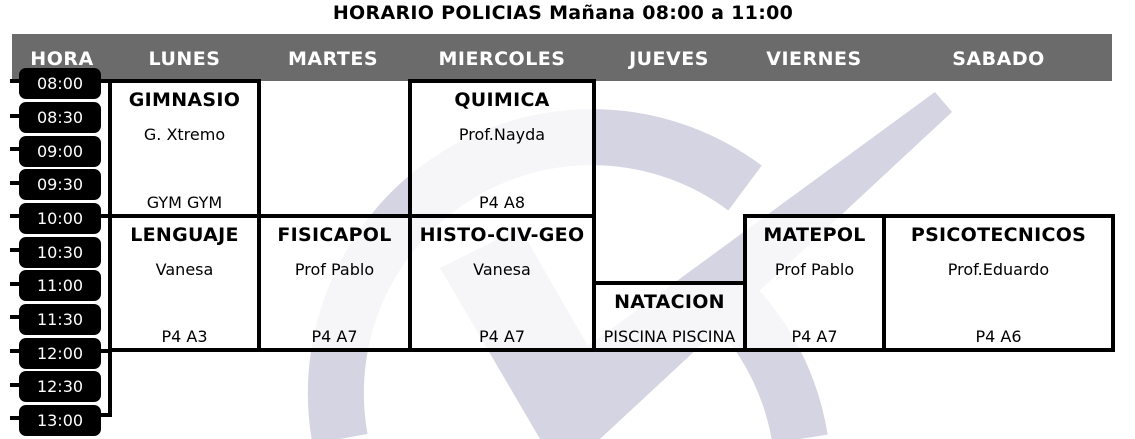 The height and width of the screenshot is (439, 1135). I want to click on class-block-natacion: NATACION PISCINA PISCINA, so click(669, 316).